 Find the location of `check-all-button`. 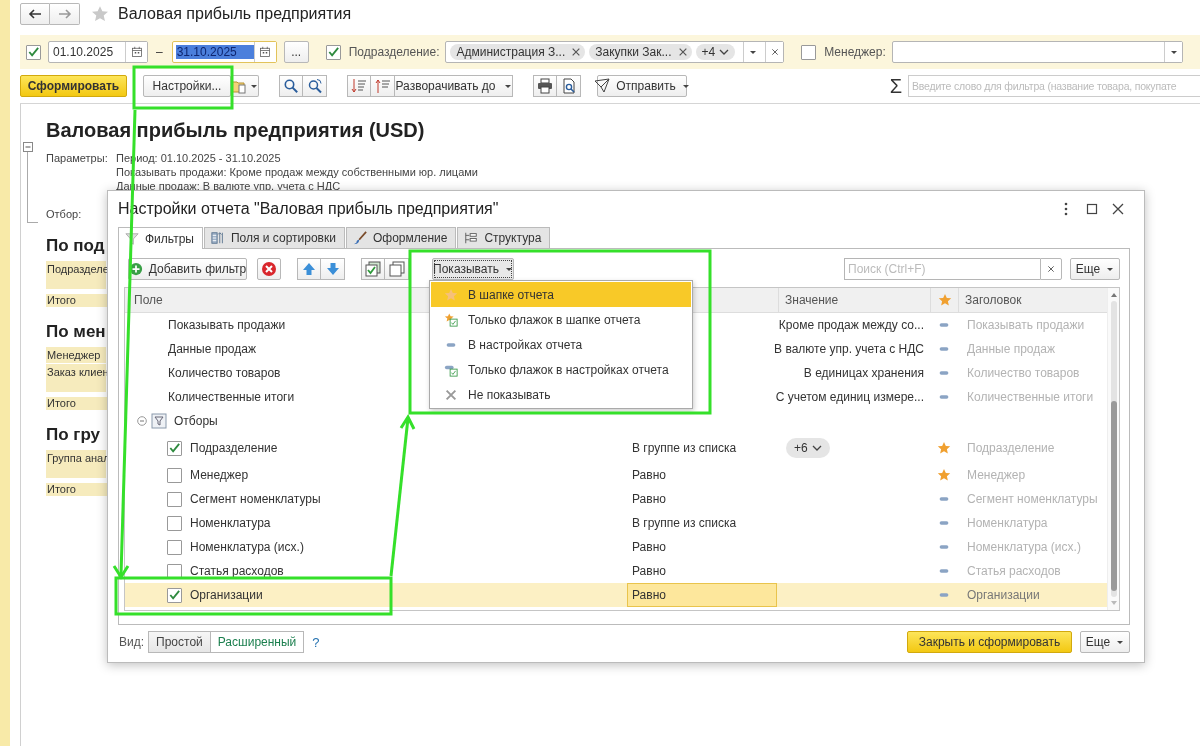

check-all-button is located at coordinates (373, 269).